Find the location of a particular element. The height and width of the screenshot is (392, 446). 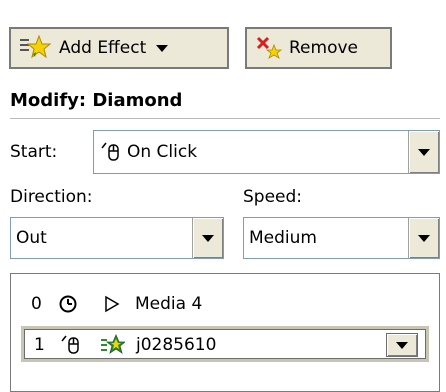

remove-button: Remove is located at coordinates (318, 48).